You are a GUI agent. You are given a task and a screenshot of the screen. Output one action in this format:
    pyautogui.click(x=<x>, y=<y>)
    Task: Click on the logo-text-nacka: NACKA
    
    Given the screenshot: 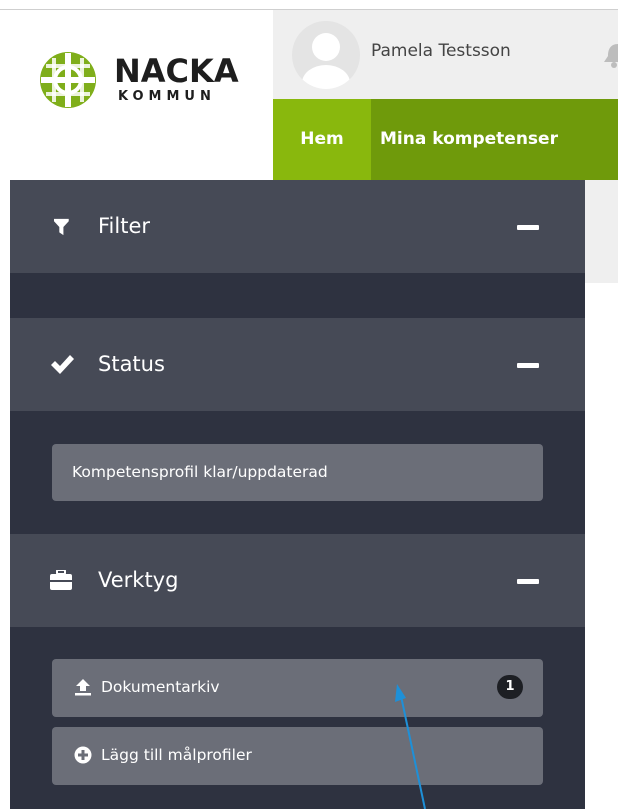 What is the action you would take?
    pyautogui.click(x=176, y=71)
    